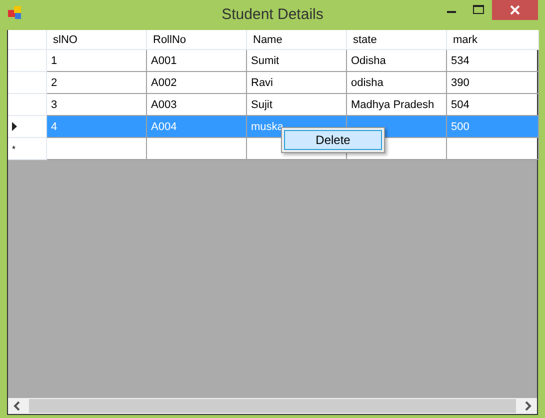 Image resolution: width=545 pixels, height=418 pixels. Describe the element at coordinates (273, 14) in the screenshot. I see `window-title: Student Details` at that location.